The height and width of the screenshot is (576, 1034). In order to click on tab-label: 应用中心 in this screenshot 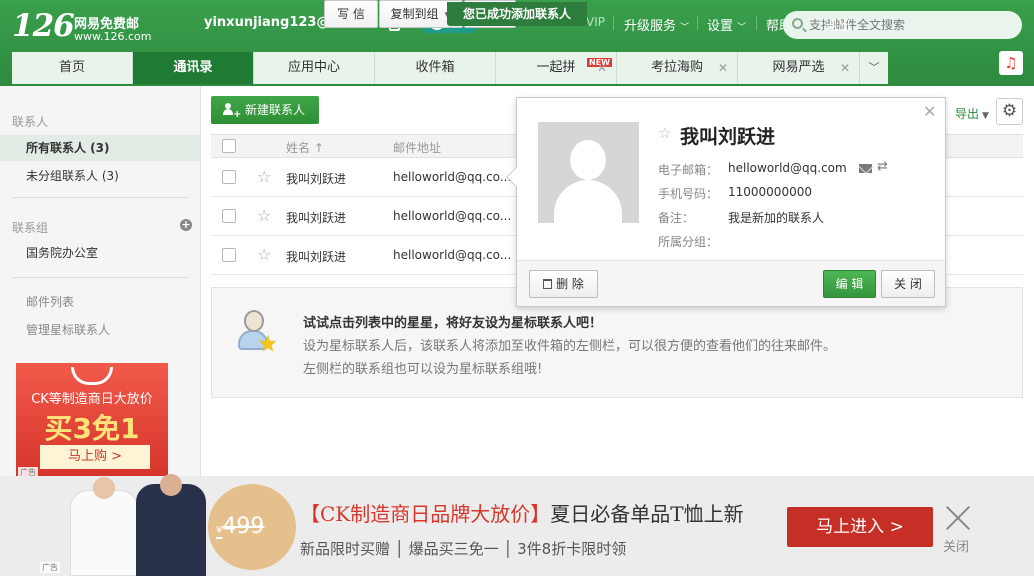, I will do `click(313, 67)`.